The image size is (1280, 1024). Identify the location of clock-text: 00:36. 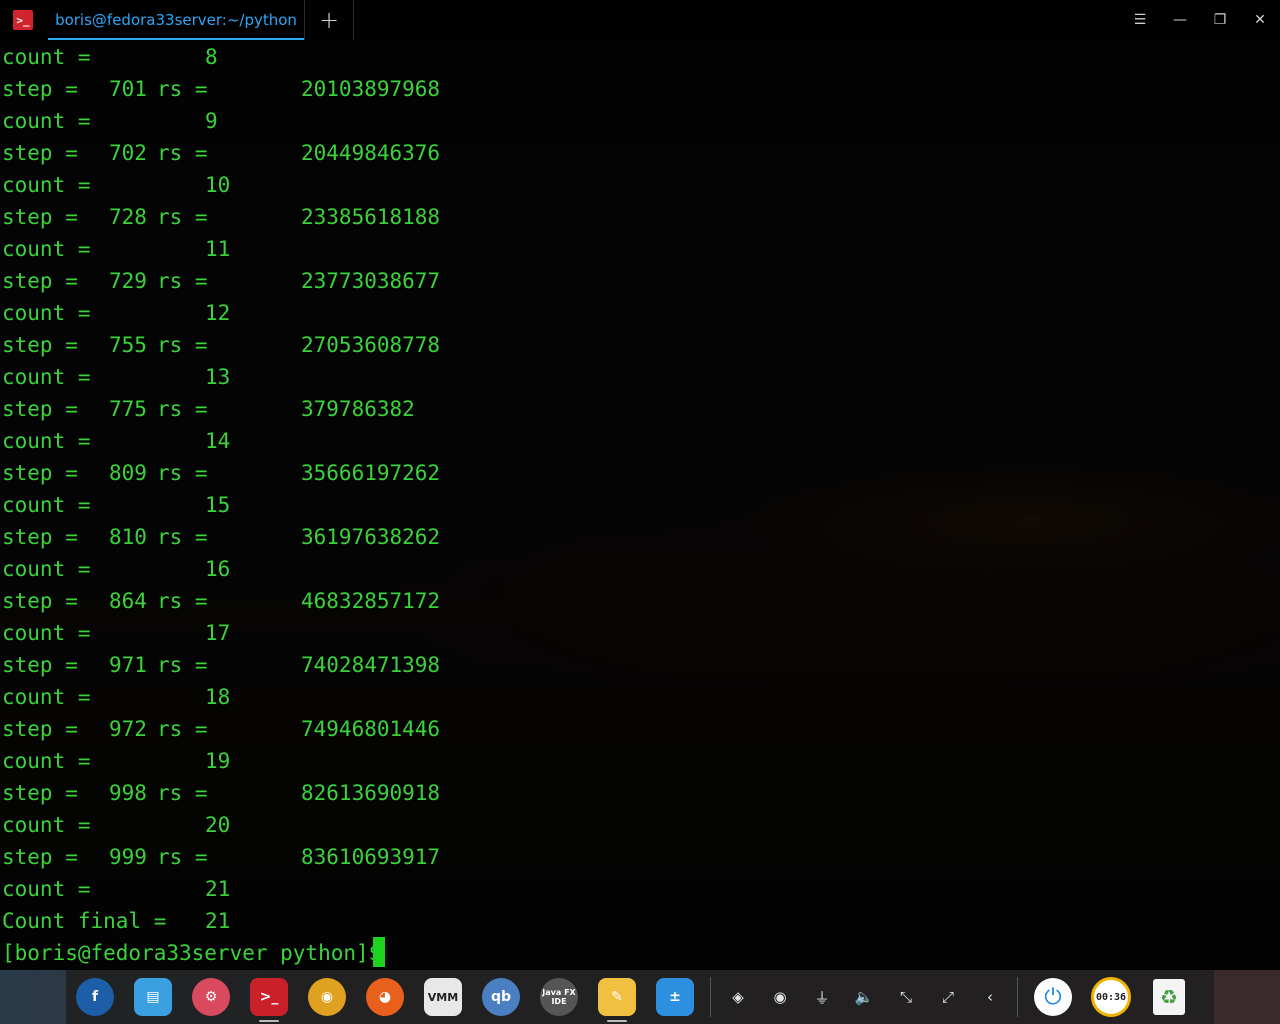
(1111, 997).